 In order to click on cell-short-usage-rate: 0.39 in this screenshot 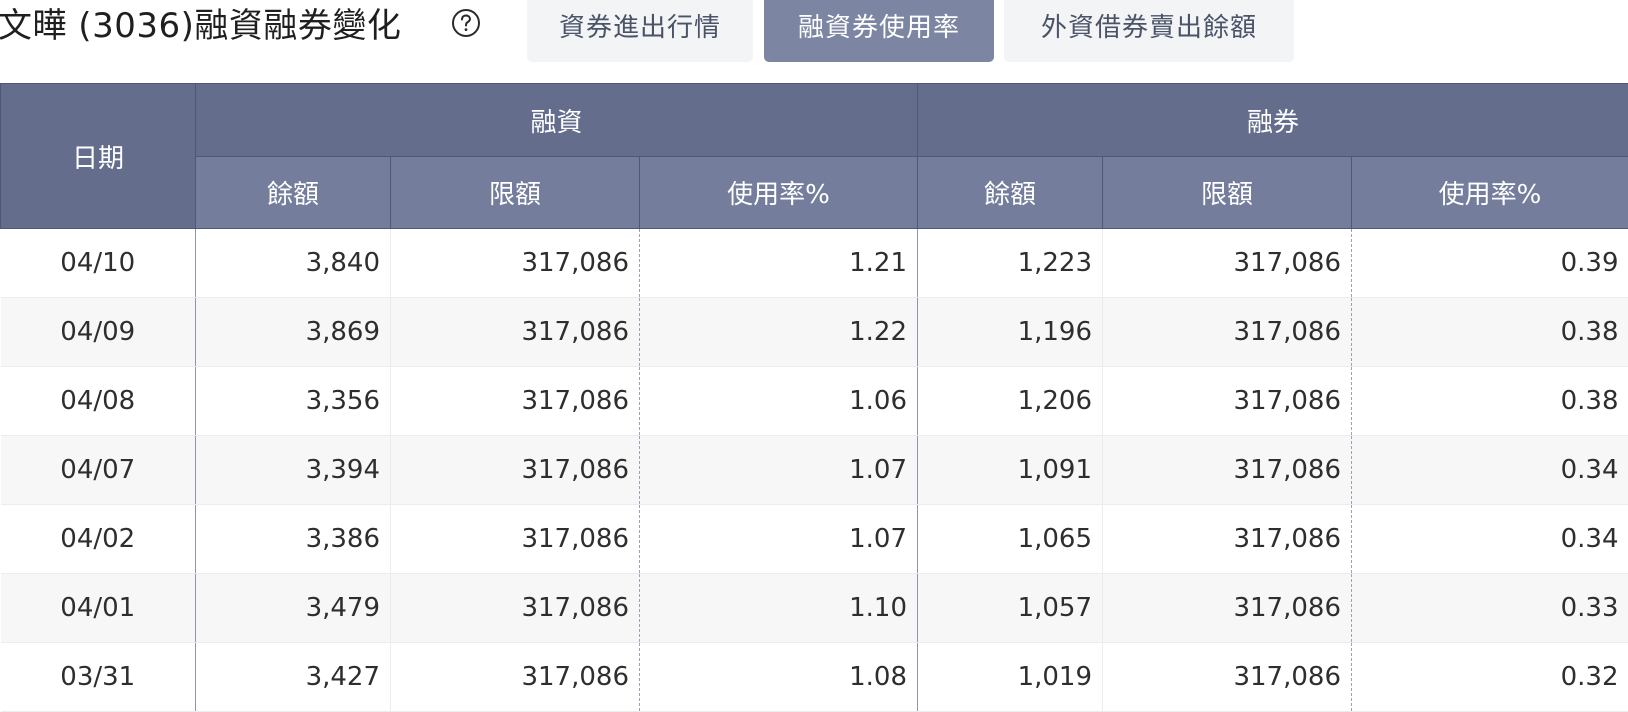, I will do `click(1490, 263)`.